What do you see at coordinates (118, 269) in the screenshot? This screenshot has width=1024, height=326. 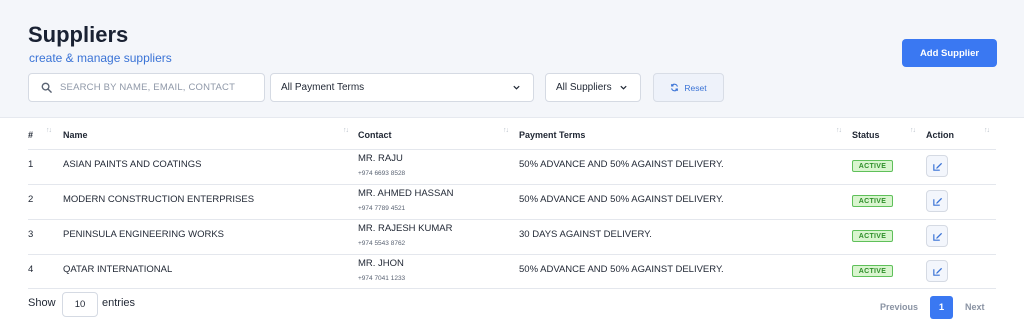 I see `supplier-name: QATAR INTERNATIONAL` at bounding box center [118, 269].